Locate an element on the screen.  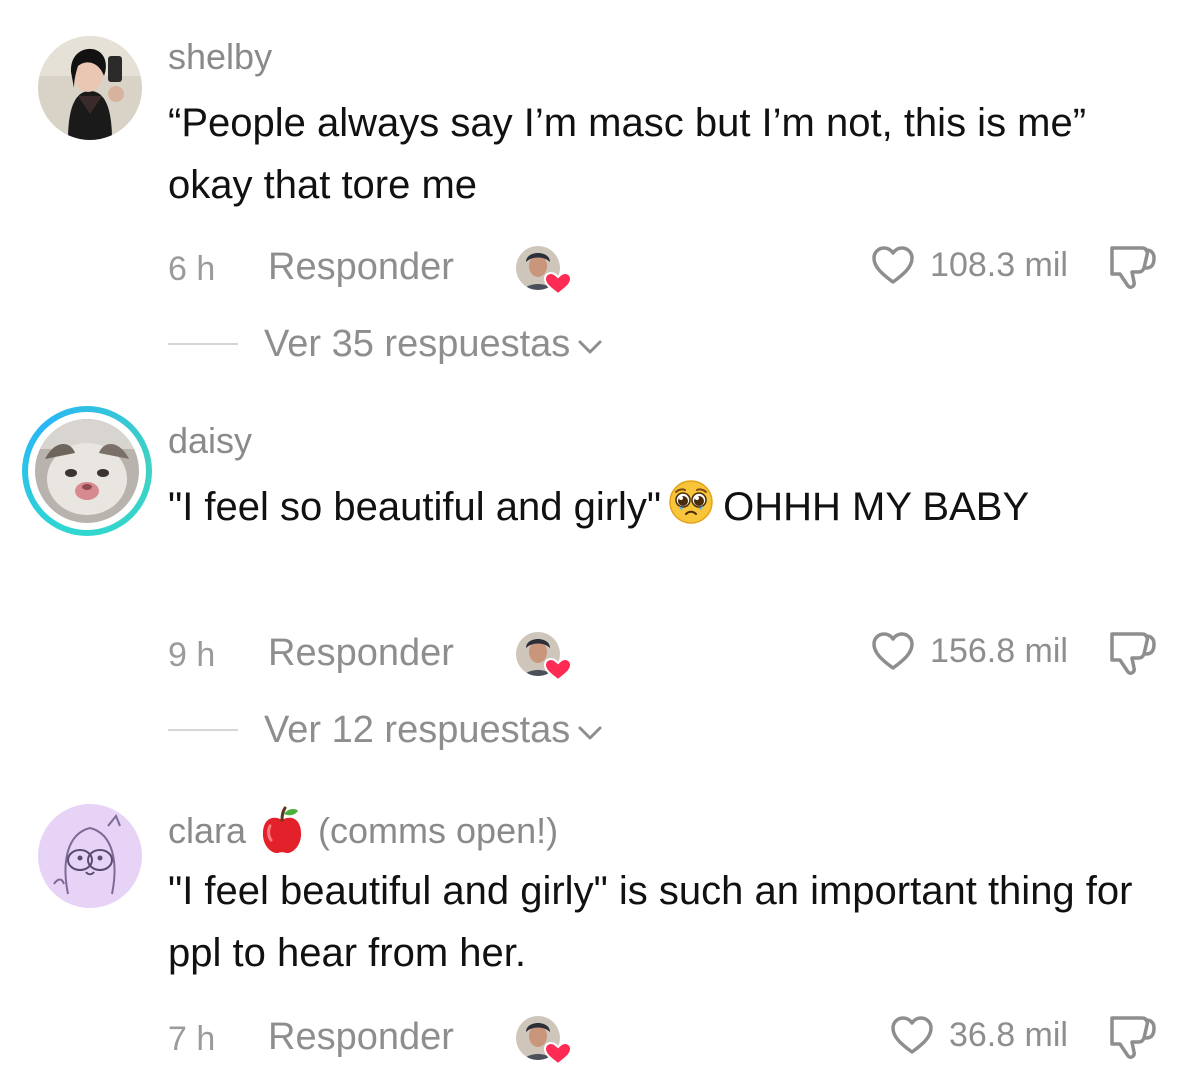
timestamp: 6 h is located at coordinates (192, 269).